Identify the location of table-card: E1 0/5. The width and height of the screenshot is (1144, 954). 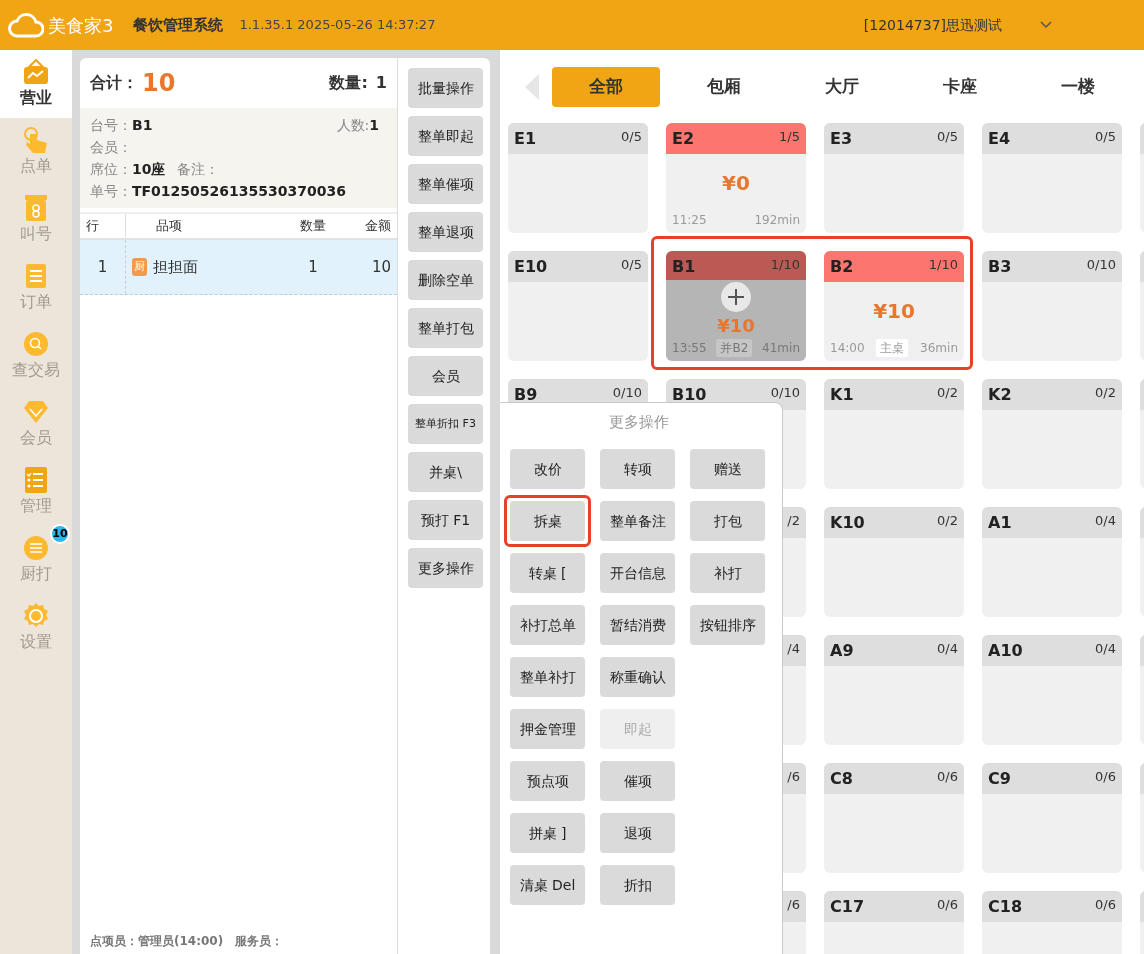
(578, 178).